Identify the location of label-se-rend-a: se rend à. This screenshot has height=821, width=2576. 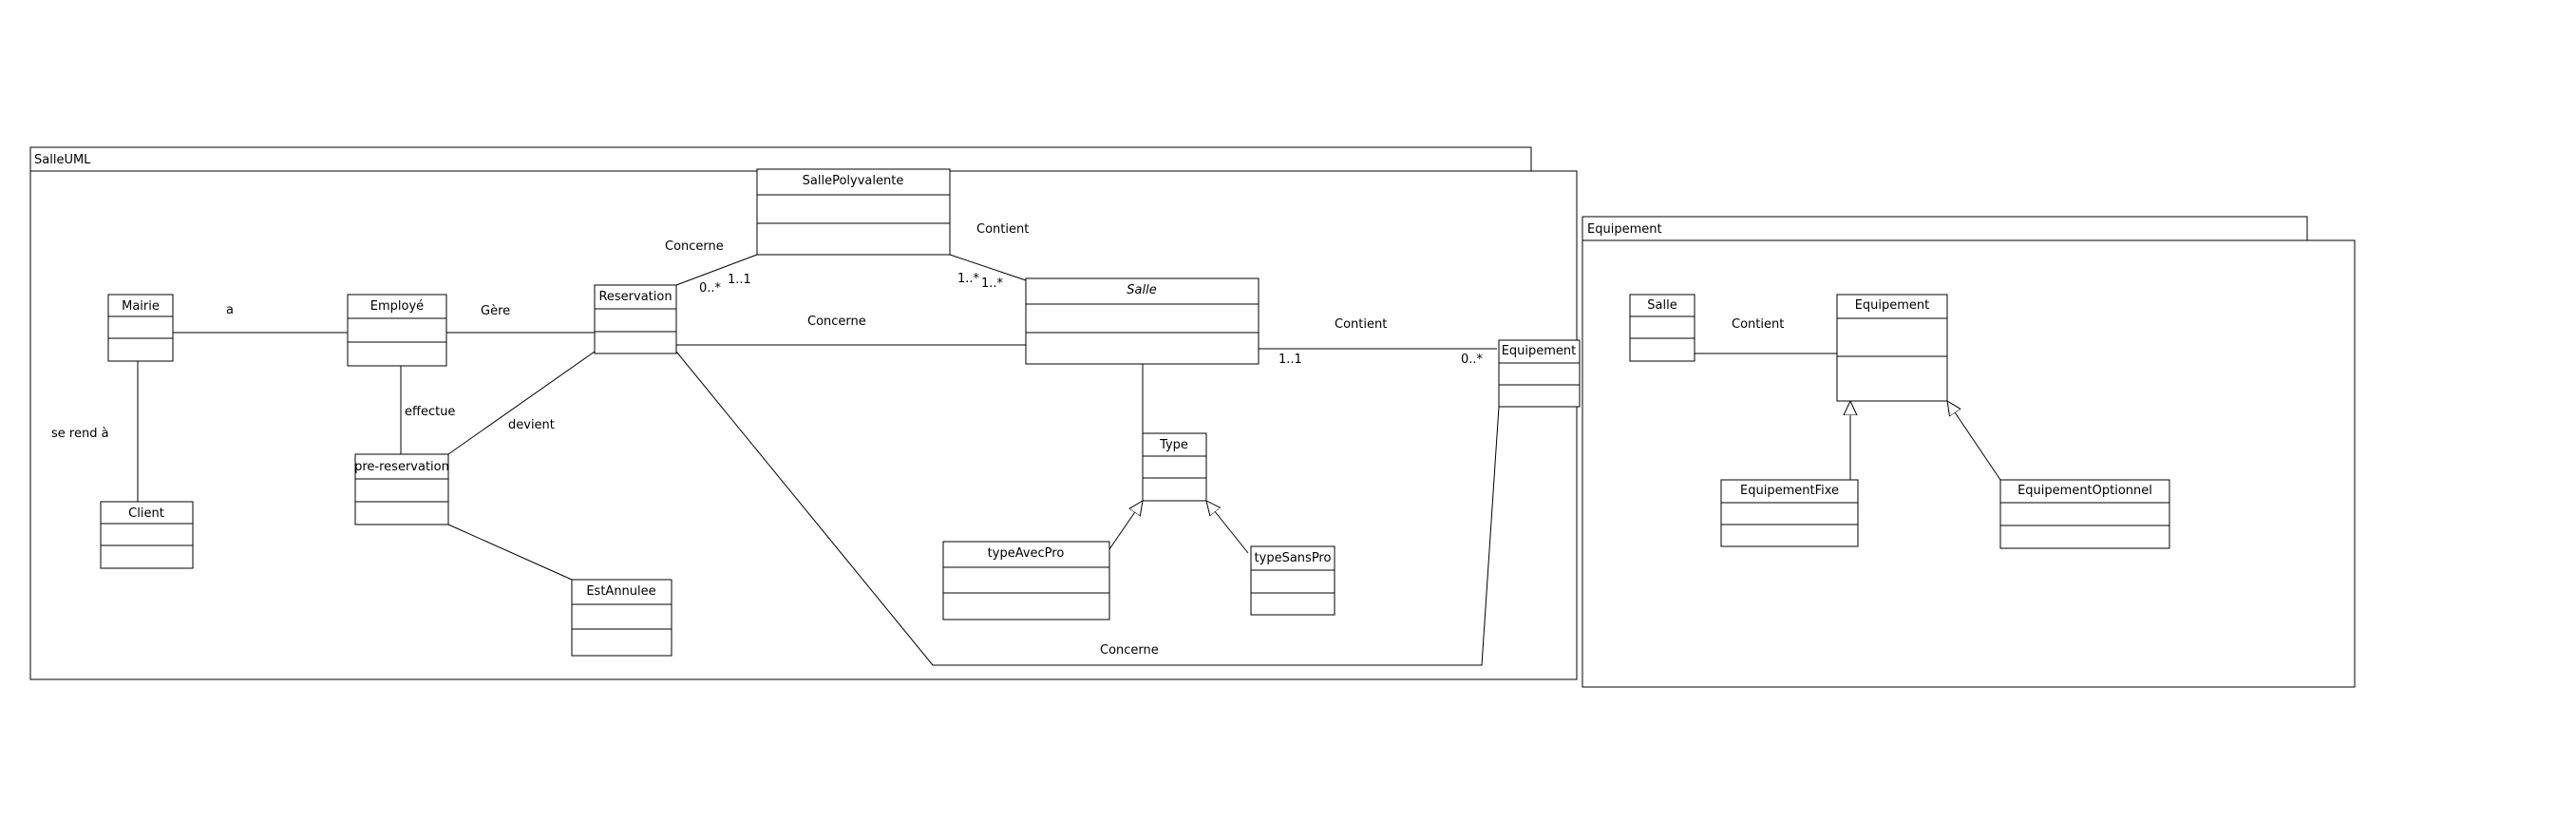
(80, 434).